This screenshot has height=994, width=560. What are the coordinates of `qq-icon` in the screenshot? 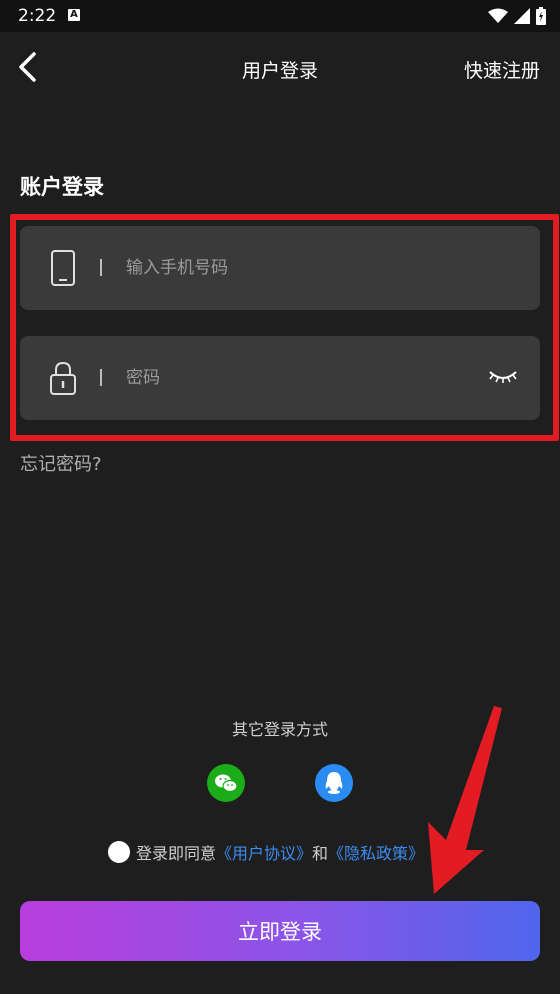 It's located at (334, 783).